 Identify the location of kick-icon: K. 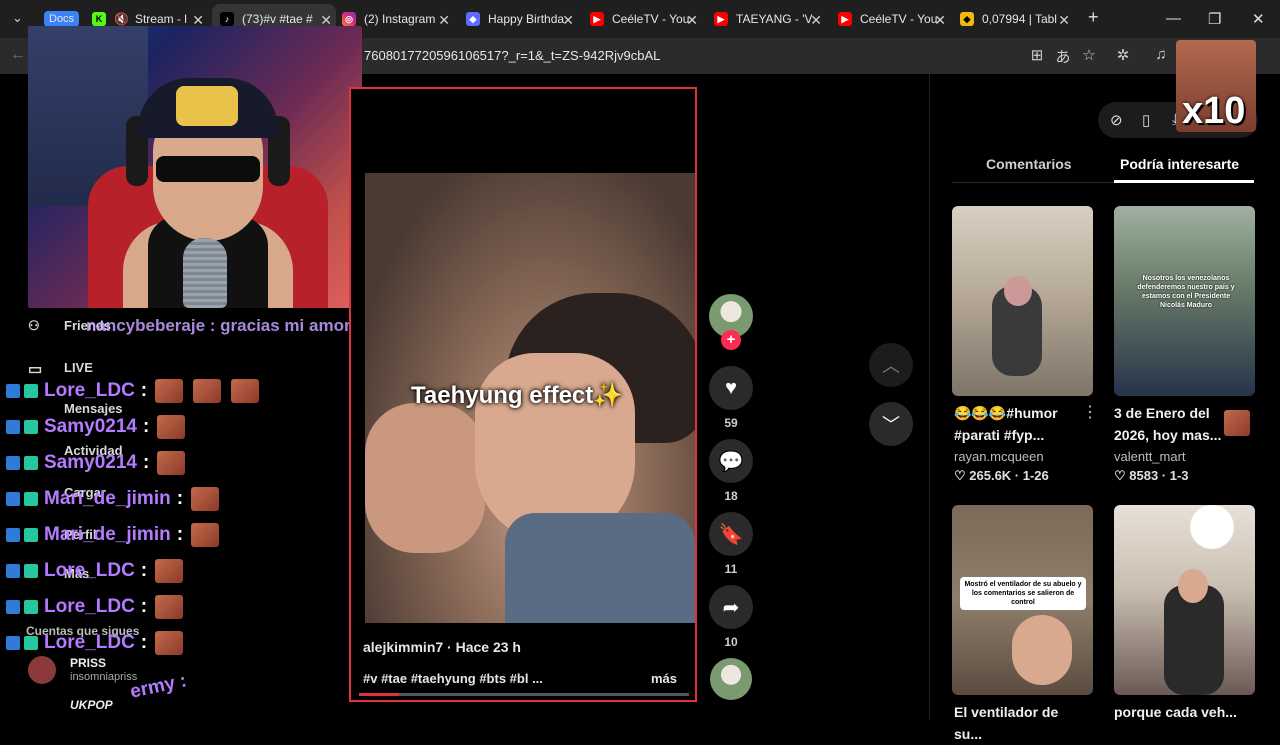
(99, 19).